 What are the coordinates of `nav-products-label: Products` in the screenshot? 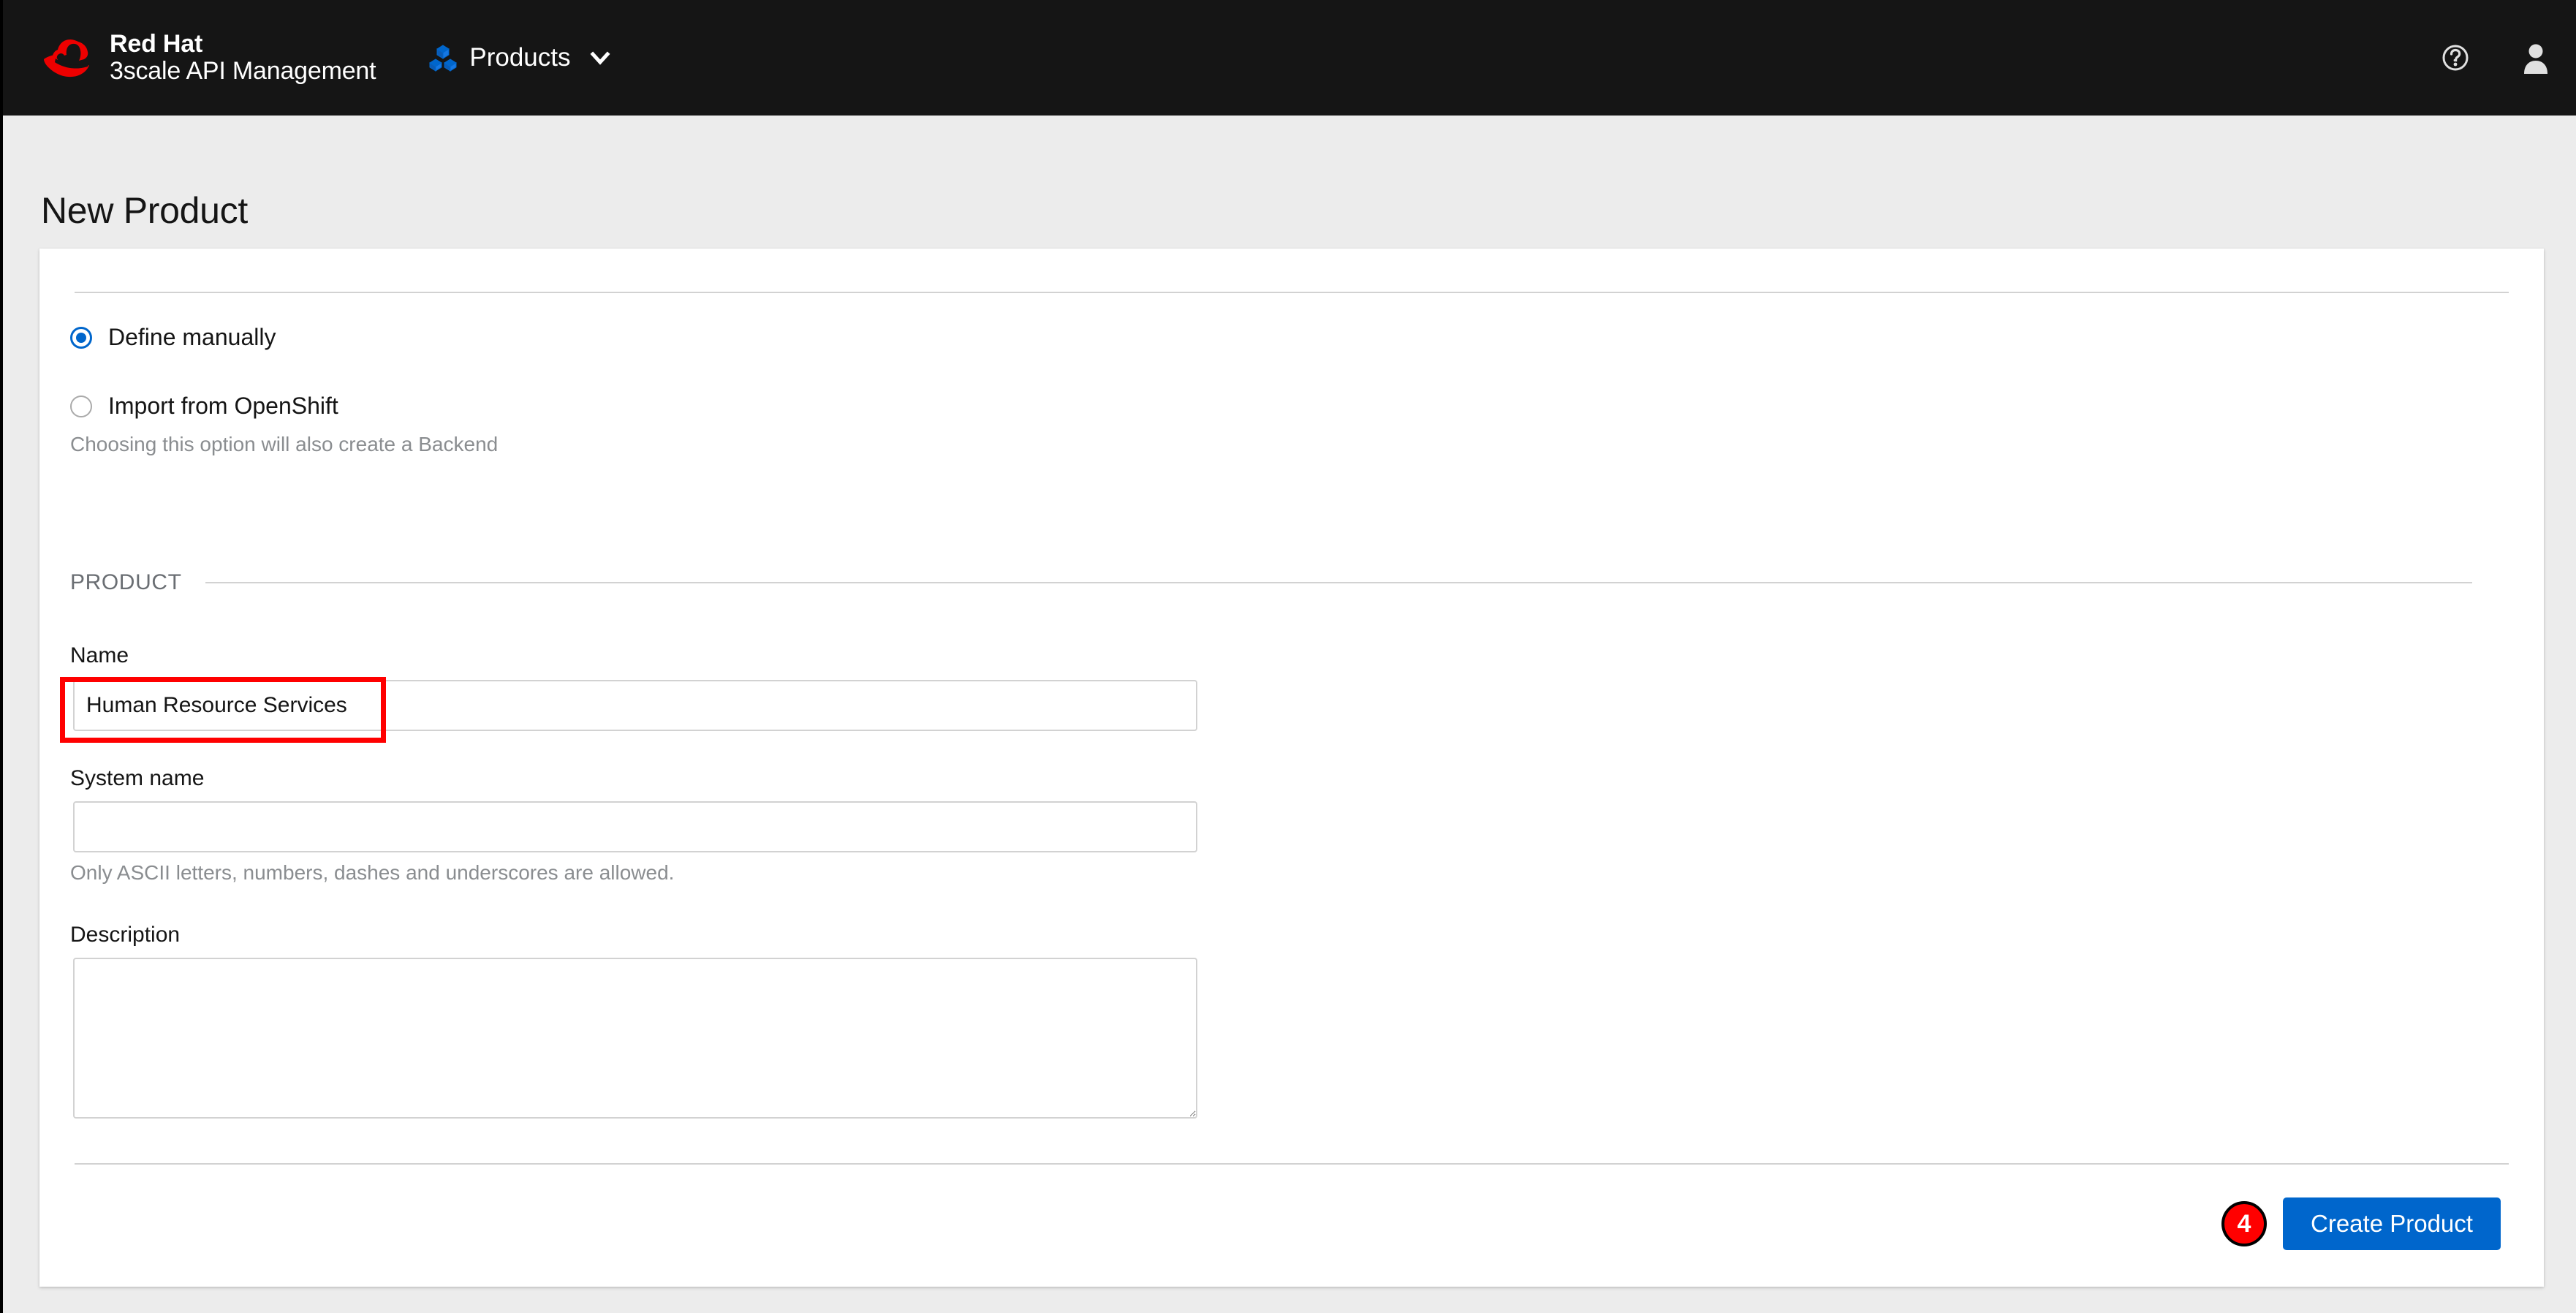 It's located at (520, 57).